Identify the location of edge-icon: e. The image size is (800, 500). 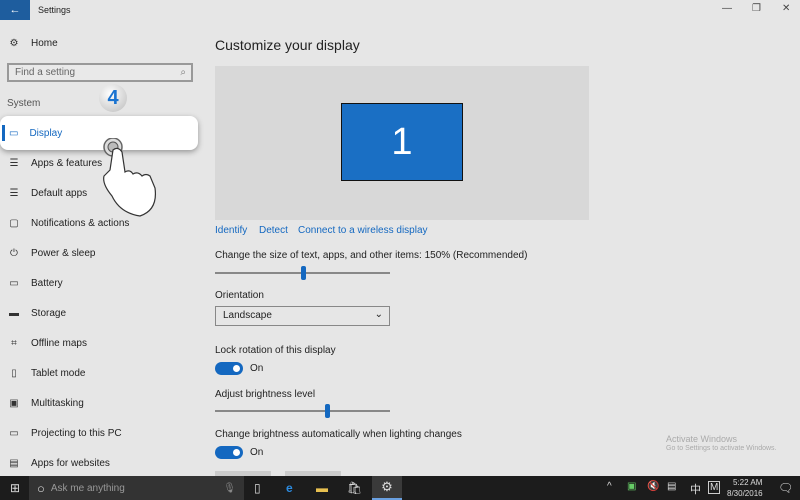
(289, 488).